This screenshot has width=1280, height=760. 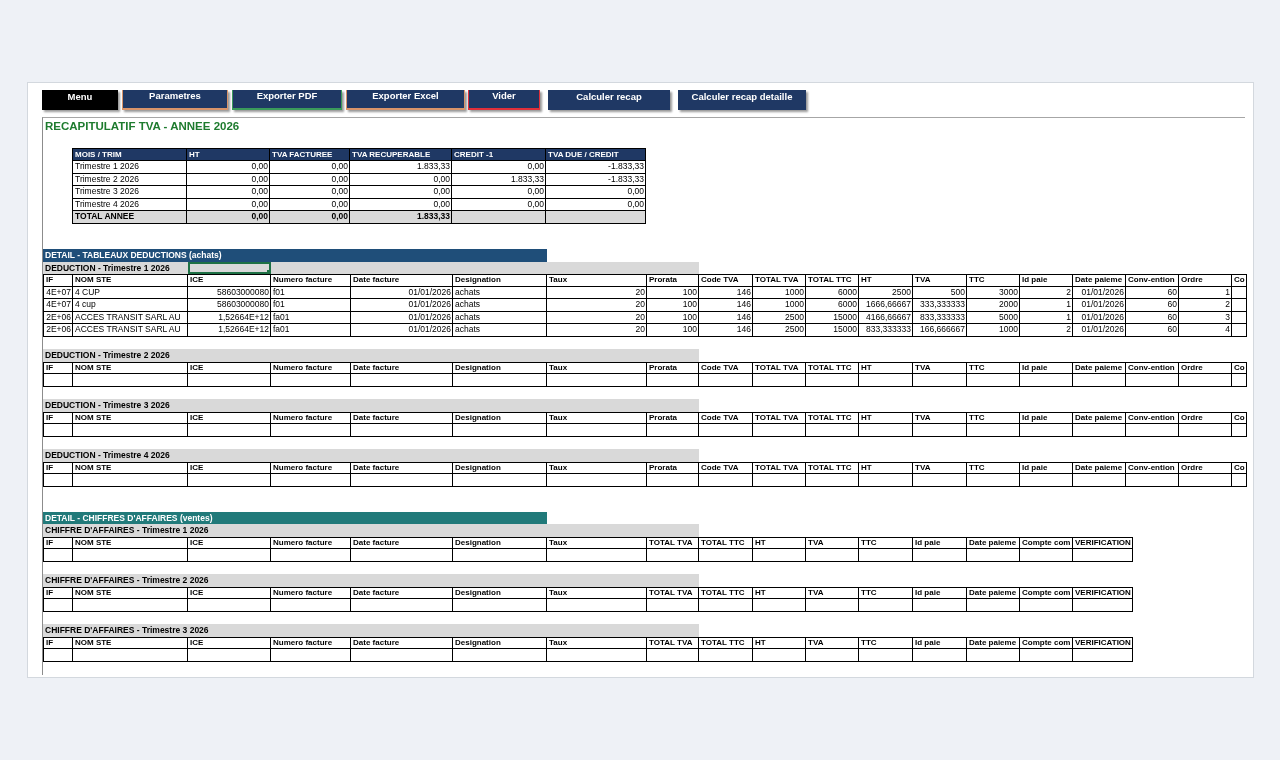 What do you see at coordinates (402, 417) in the screenshot?
I see `column-header: Date facture` at bounding box center [402, 417].